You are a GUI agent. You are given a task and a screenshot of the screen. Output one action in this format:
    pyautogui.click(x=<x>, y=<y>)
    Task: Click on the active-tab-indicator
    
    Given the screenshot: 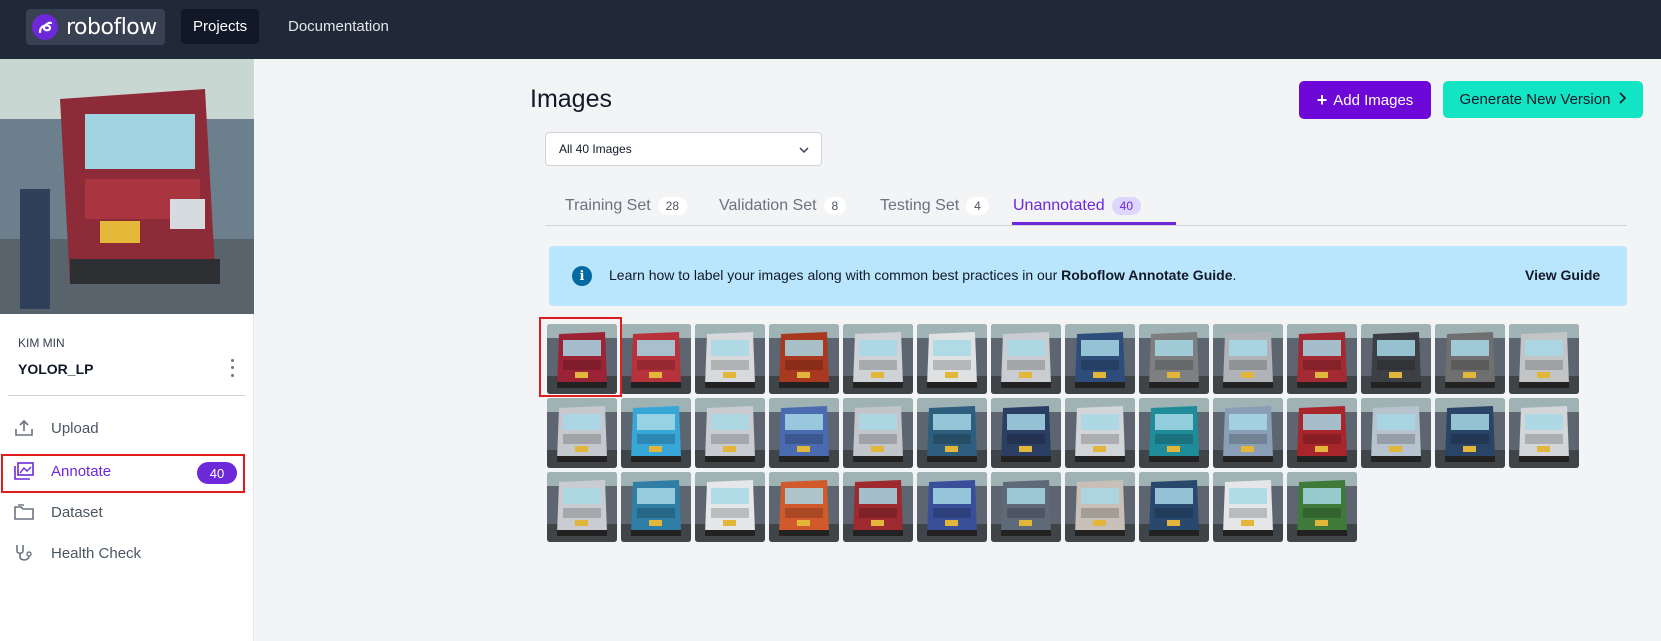 What is the action you would take?
    pyautogui.click(x=1094, y=223)
    